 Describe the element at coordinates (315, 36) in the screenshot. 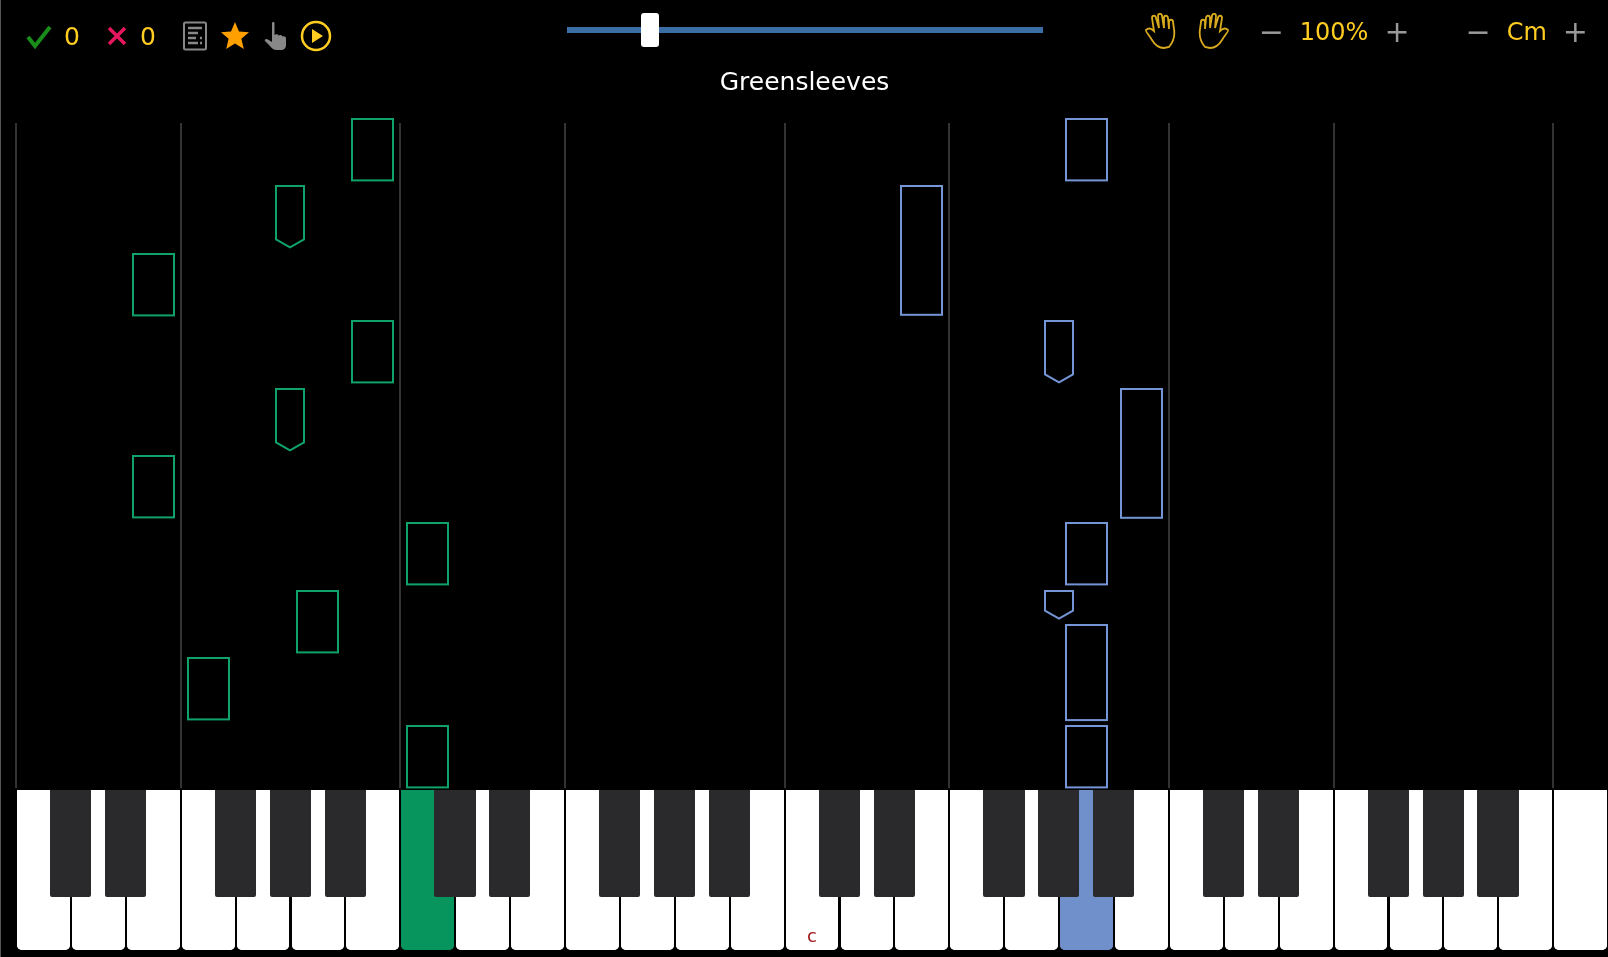

I see `play-icon` at that location.